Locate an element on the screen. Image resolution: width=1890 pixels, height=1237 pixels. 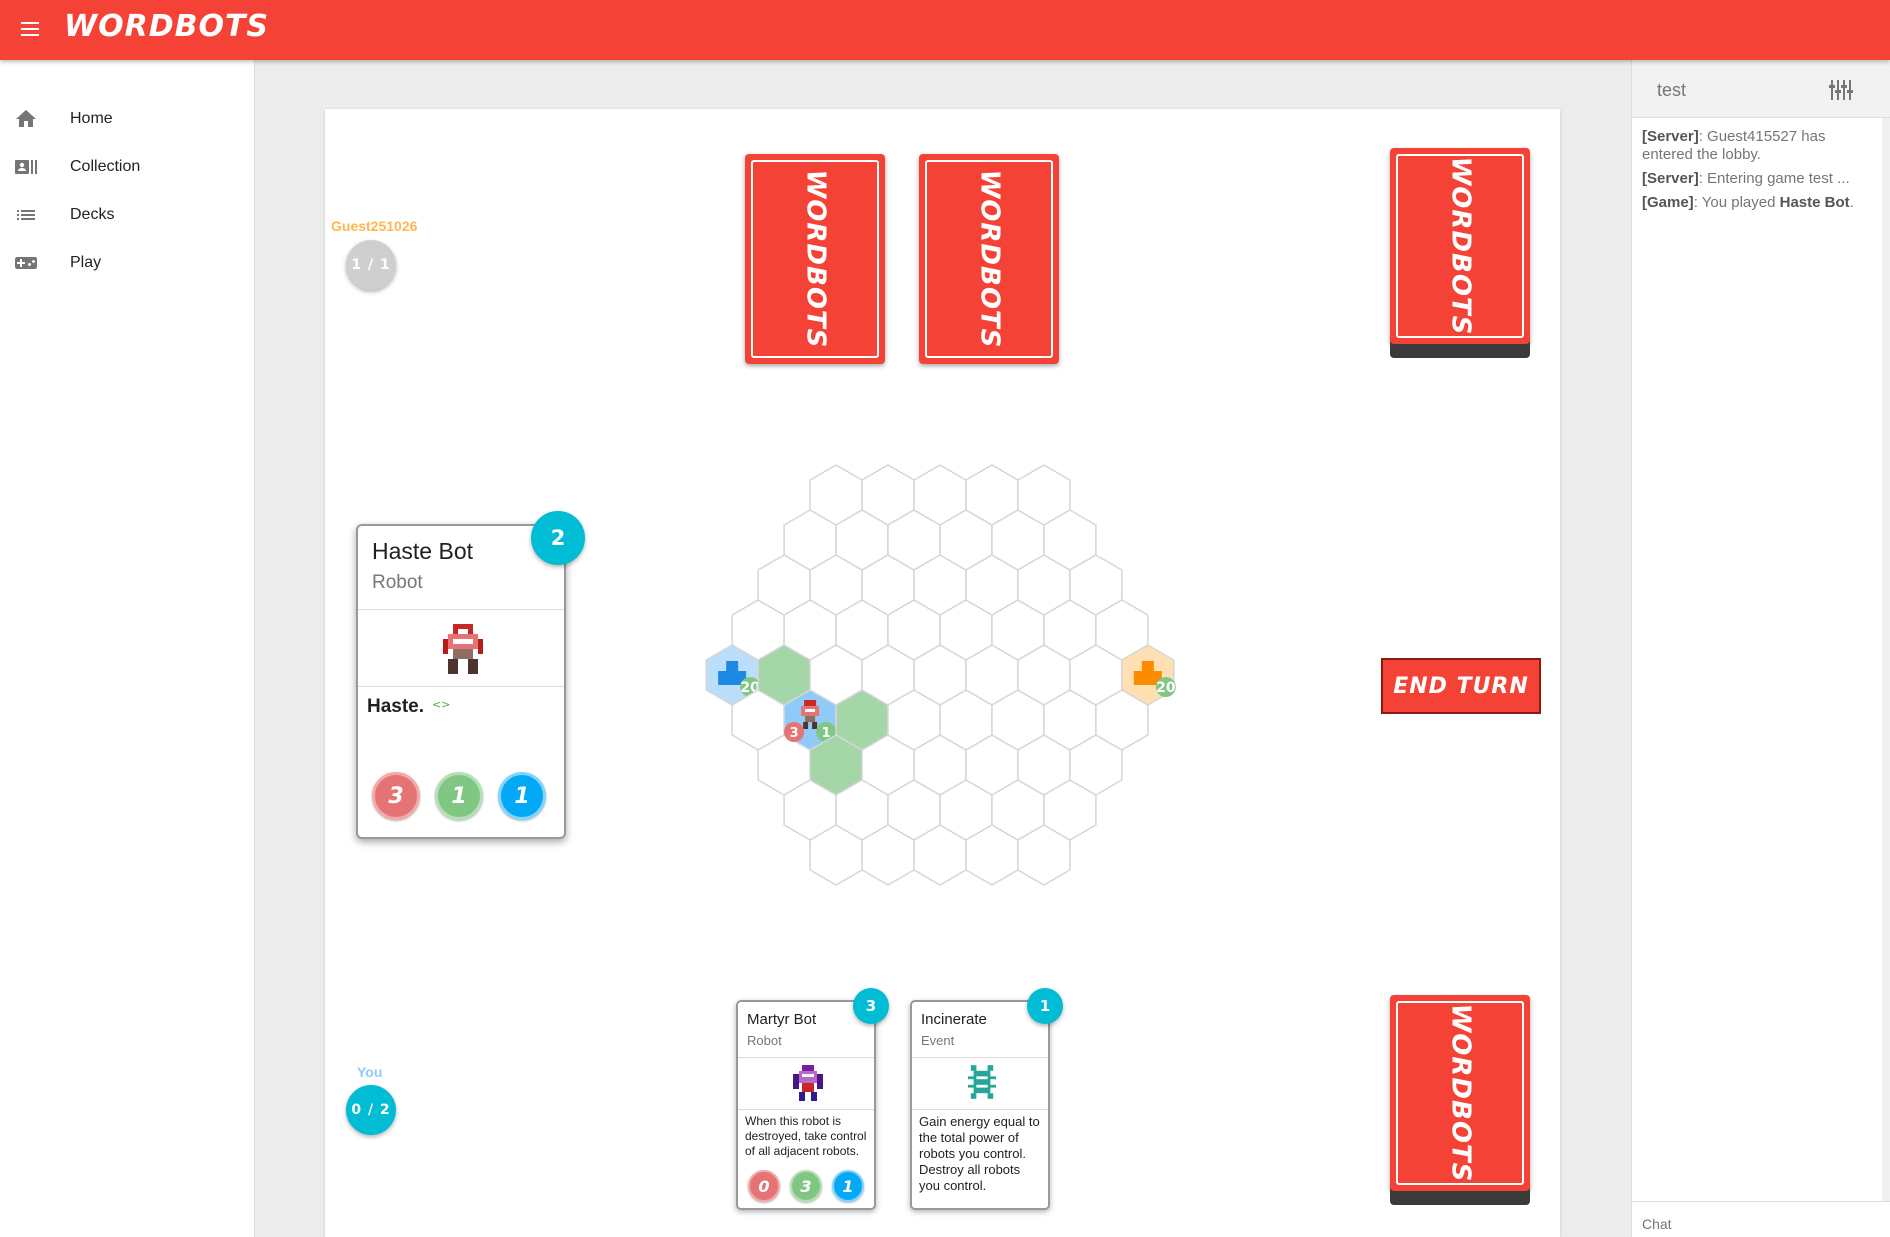
chat-room-name: test is located at coordinates (1672, 90).